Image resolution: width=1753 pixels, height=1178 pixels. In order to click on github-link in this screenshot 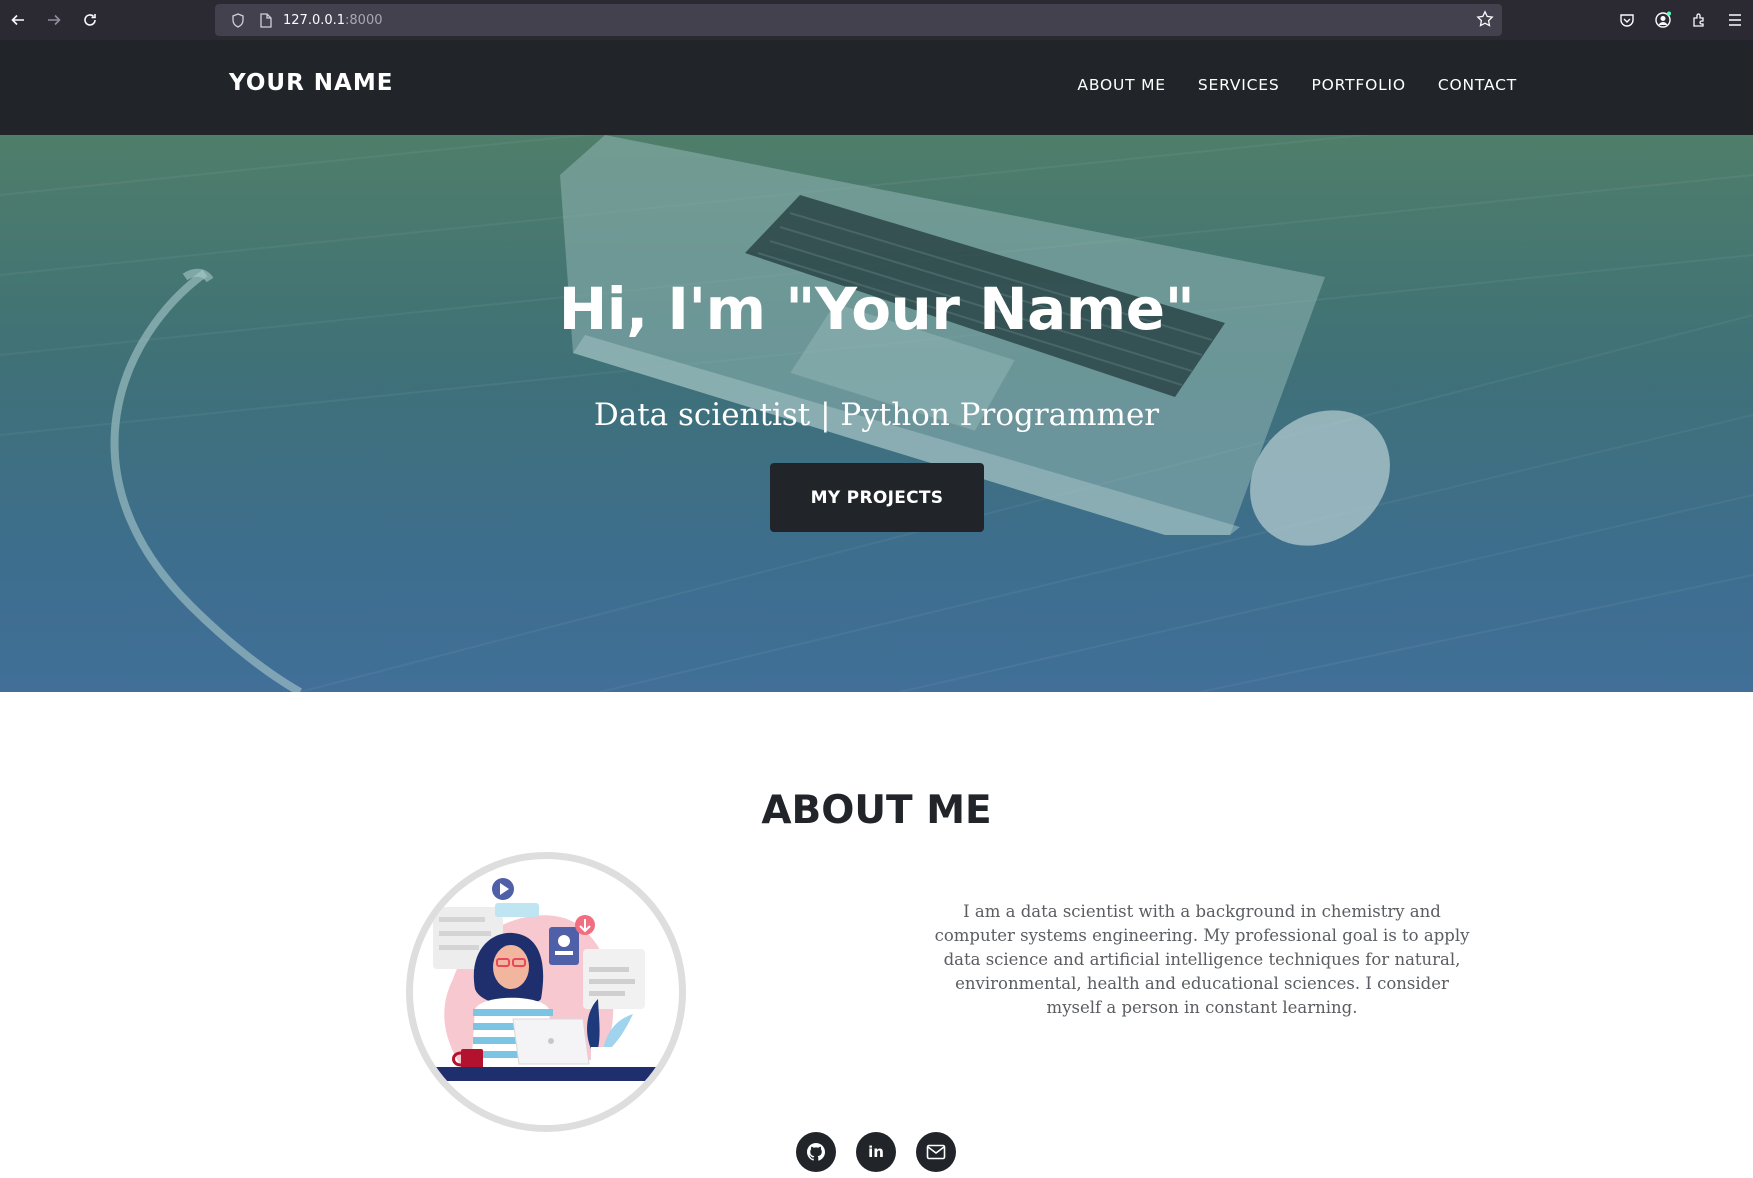, I will do `click(816, 1152)`.